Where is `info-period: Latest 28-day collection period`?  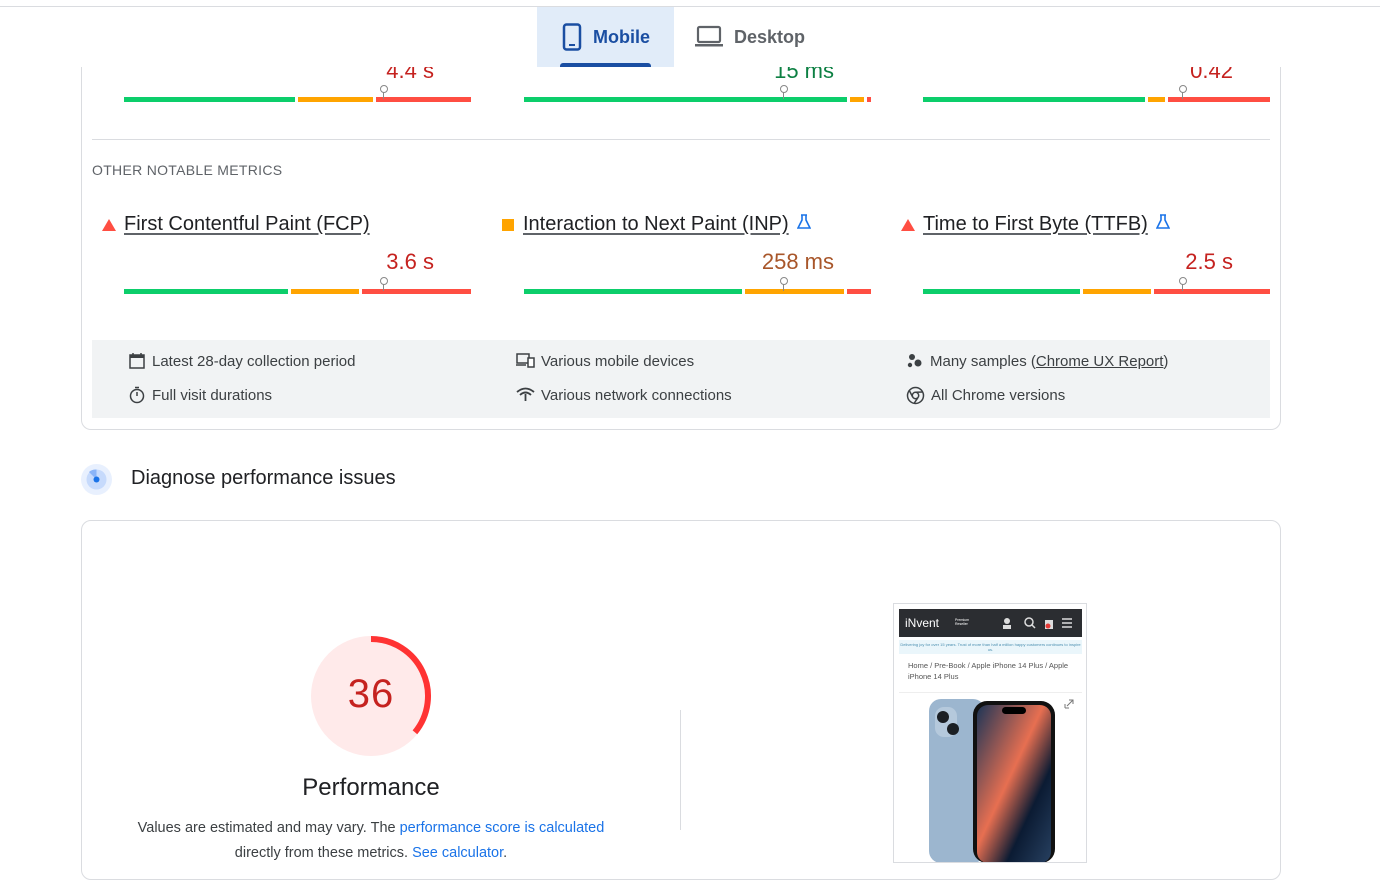 info-period: Latest 28-day collection period is located at coordinates (241, 361).